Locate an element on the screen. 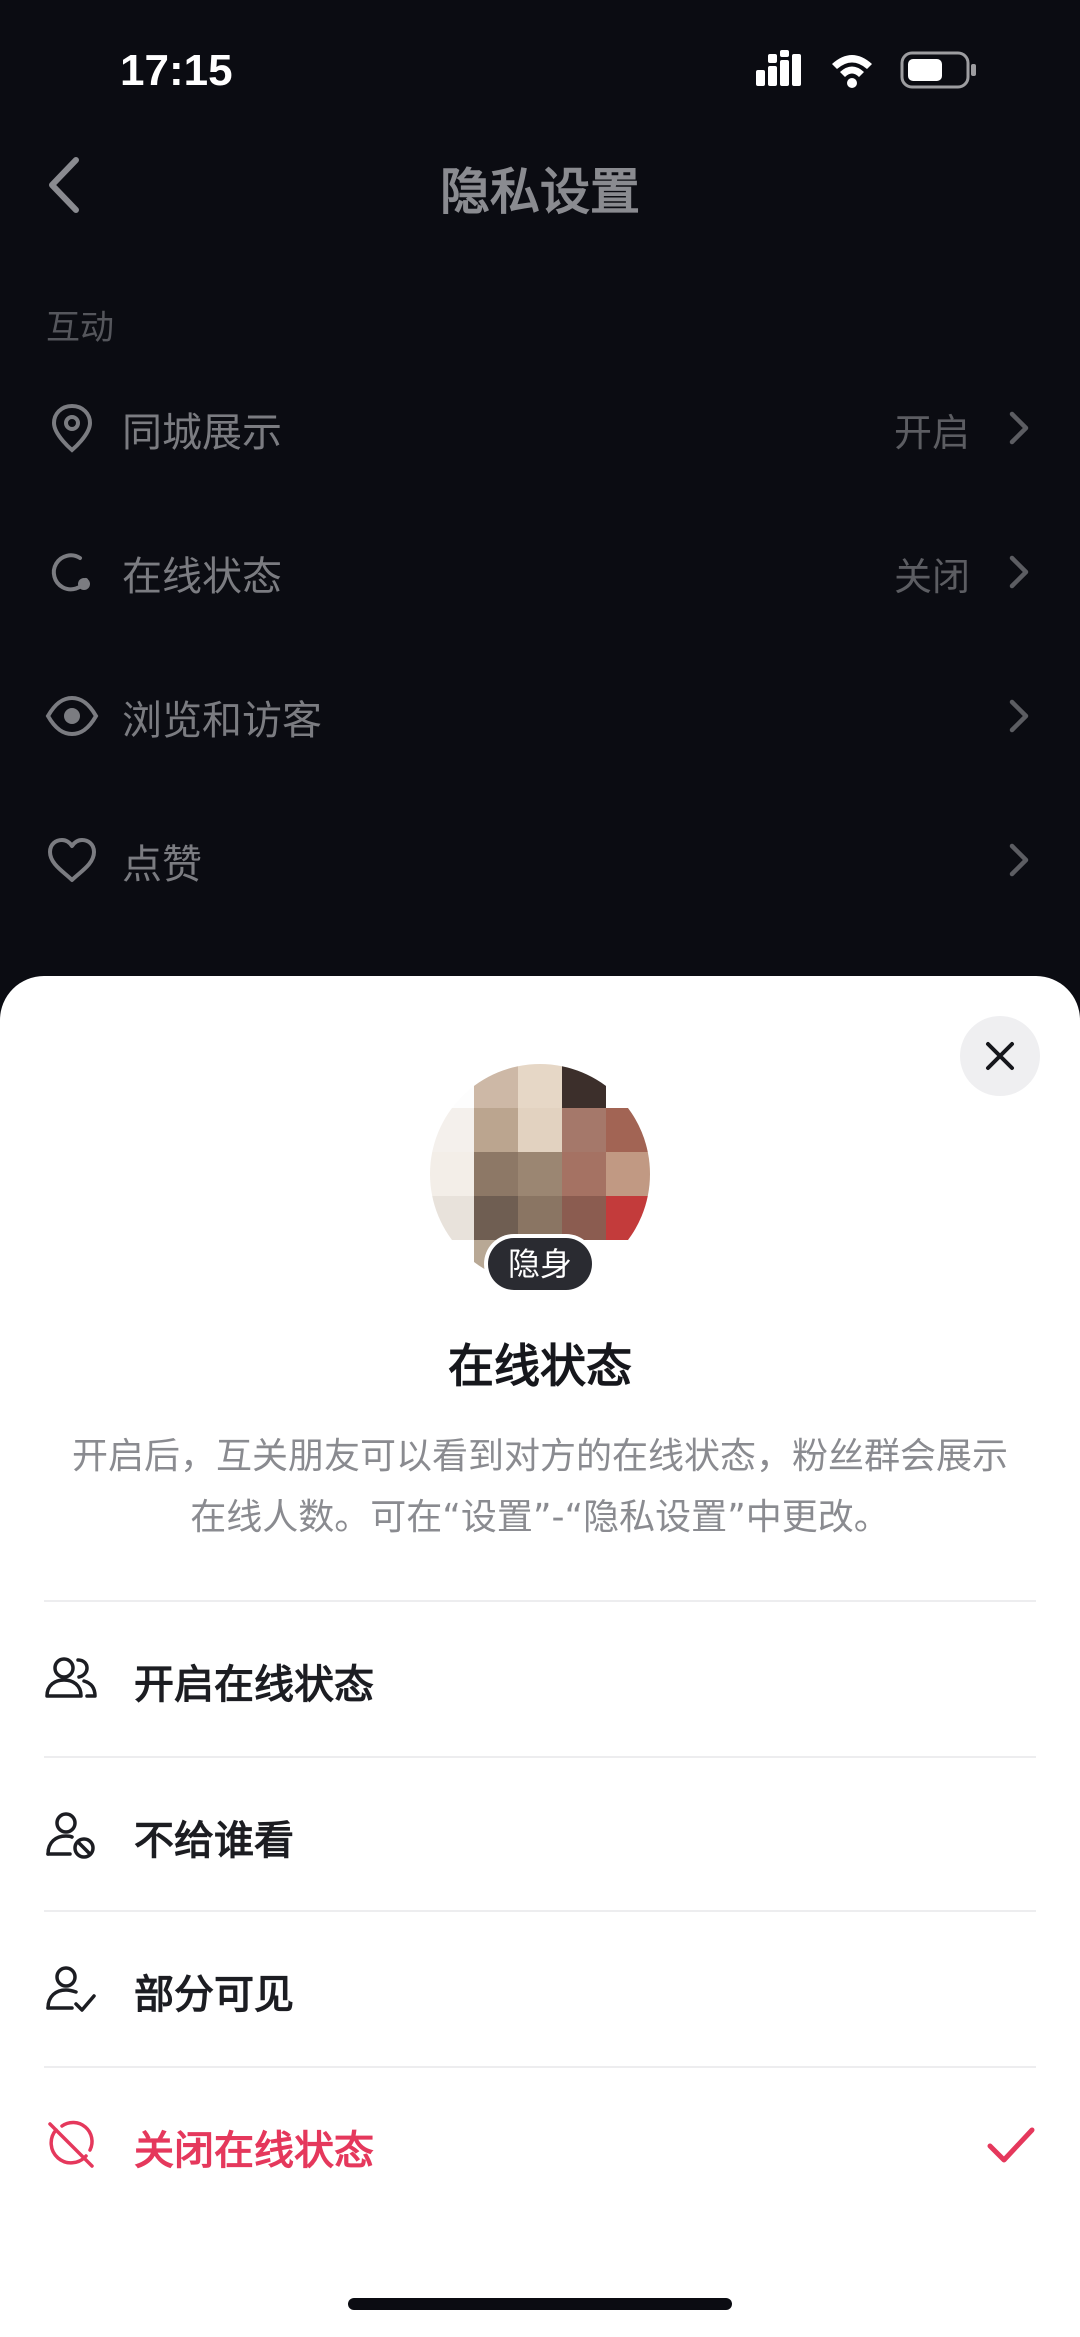 This screenshot has width=1080, height=2337. settings-row-value: 开启 is located at coordinates (931, 433).